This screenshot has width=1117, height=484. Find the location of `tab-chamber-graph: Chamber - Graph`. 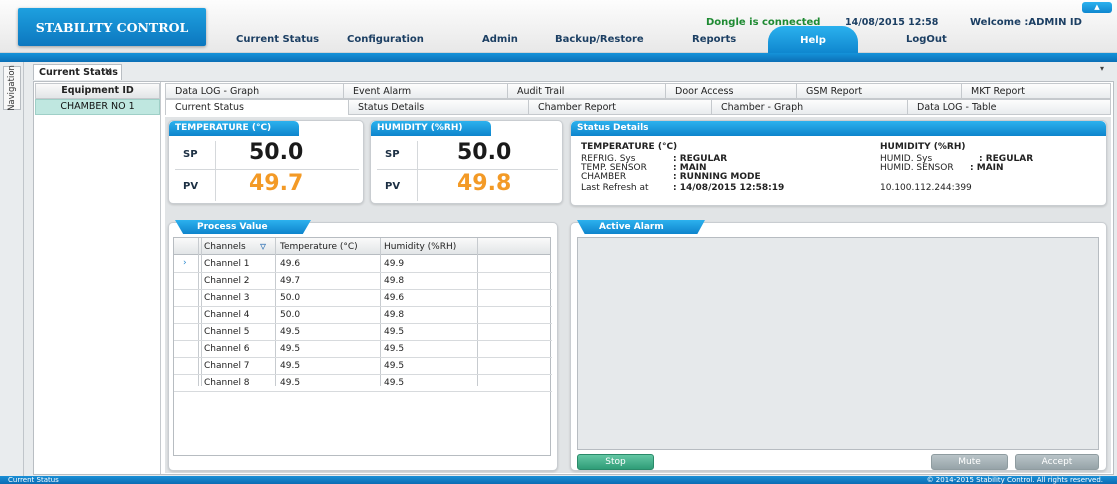

tab-chamber-graph: Chamber - Graph is located at coordinates (810, 107).